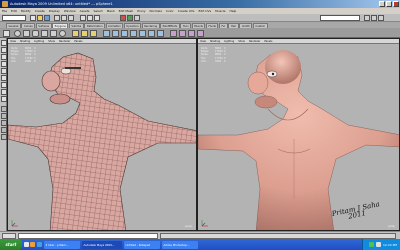 The width and height of the screenshot is (400, 250). What do you see at coordinates (14, 18) in the screenshot?
I see `menuset-dropdown` at bounding box center [14, 18].